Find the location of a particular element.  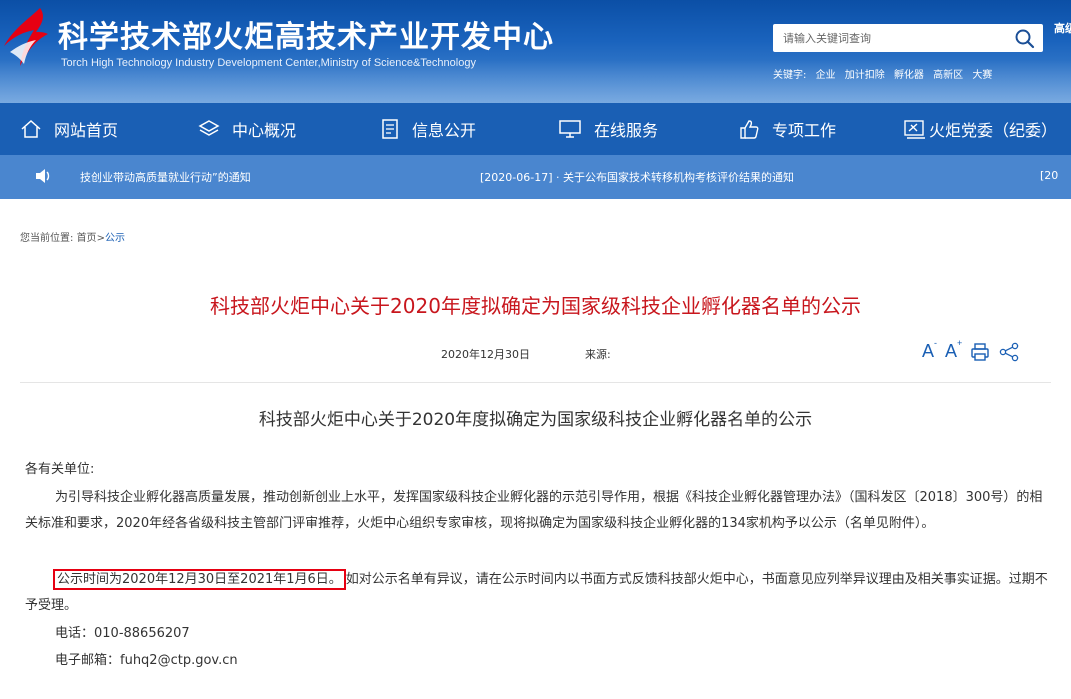

breadcrumb-current: 公示 is located at coordinates (115, 238).